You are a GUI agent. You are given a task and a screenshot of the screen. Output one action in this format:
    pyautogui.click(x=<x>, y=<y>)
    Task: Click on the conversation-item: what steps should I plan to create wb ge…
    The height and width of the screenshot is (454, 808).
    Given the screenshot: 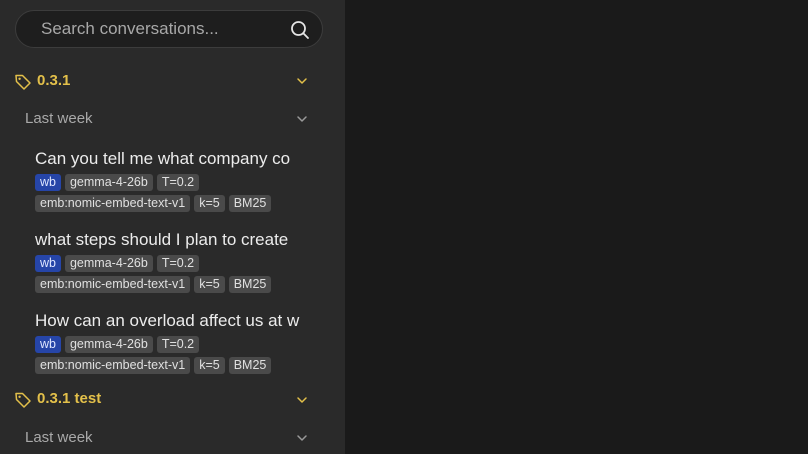 What is the action you would take?
    pyautogui.click(x=175, y=267)
    